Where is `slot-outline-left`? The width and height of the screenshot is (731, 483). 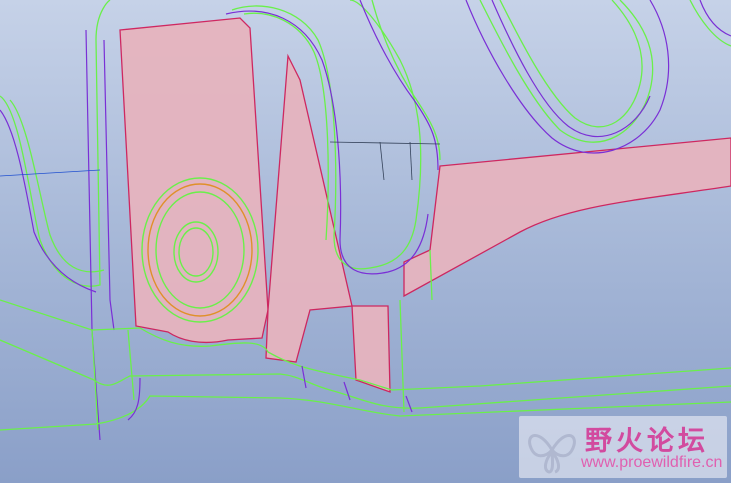 slot-outline-left is located at coordinates (55, 143).